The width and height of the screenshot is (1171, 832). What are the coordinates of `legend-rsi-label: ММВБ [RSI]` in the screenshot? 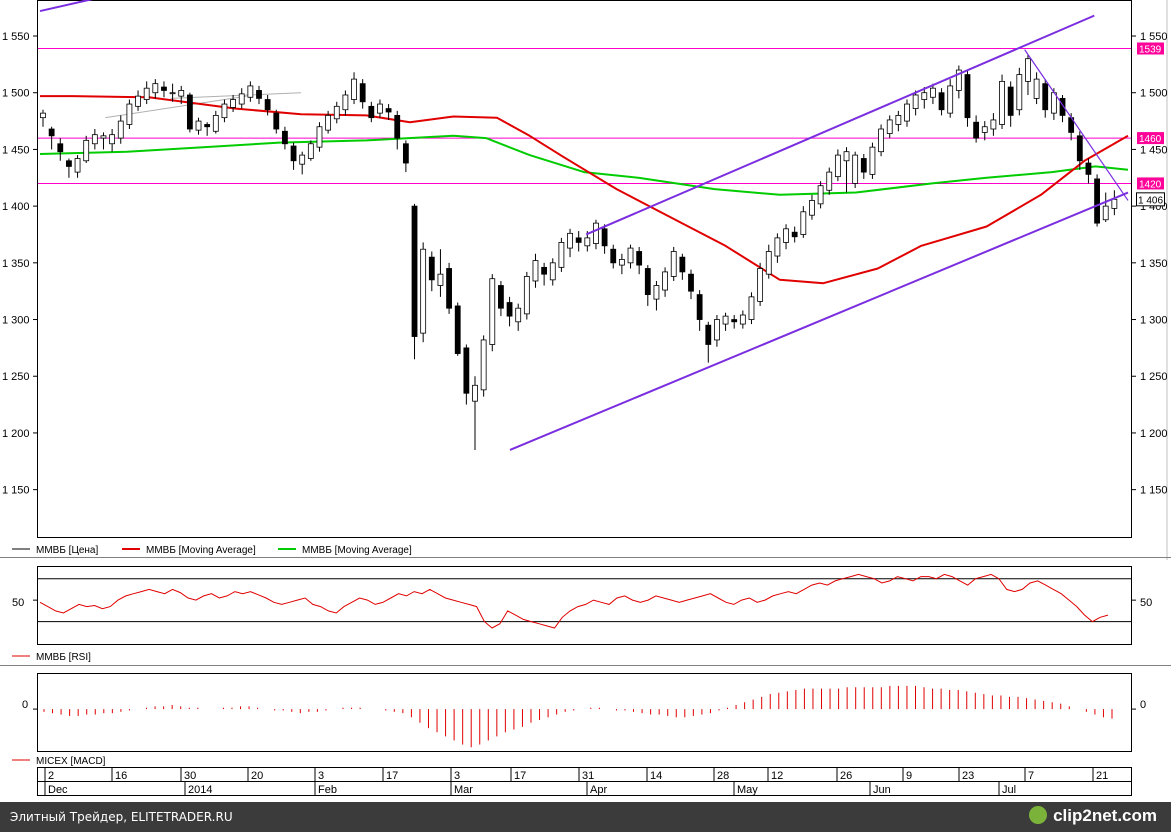 It's located at (63, 657).